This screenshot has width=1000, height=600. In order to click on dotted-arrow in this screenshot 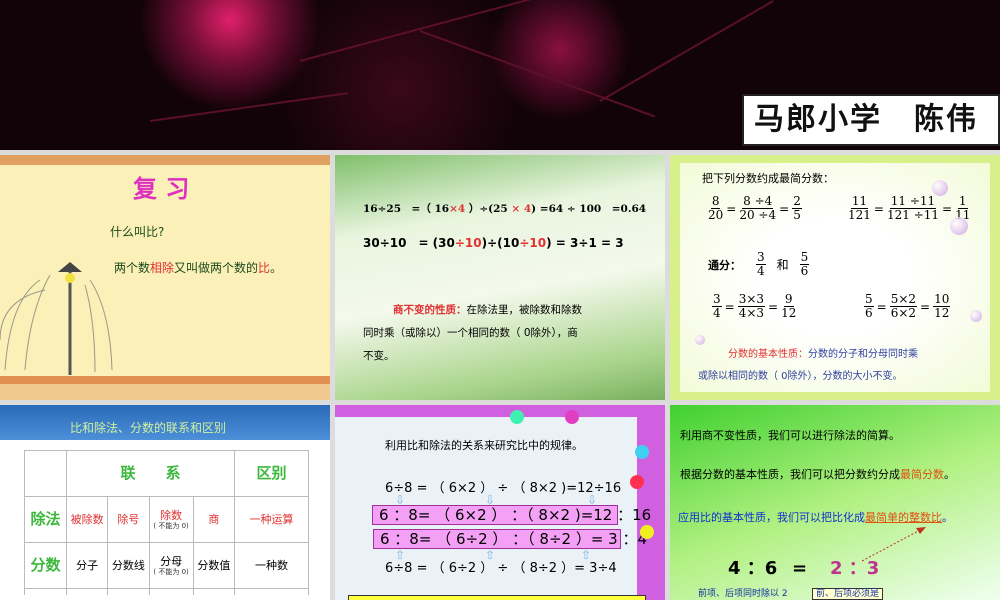, I will do `click(893, 544)`.